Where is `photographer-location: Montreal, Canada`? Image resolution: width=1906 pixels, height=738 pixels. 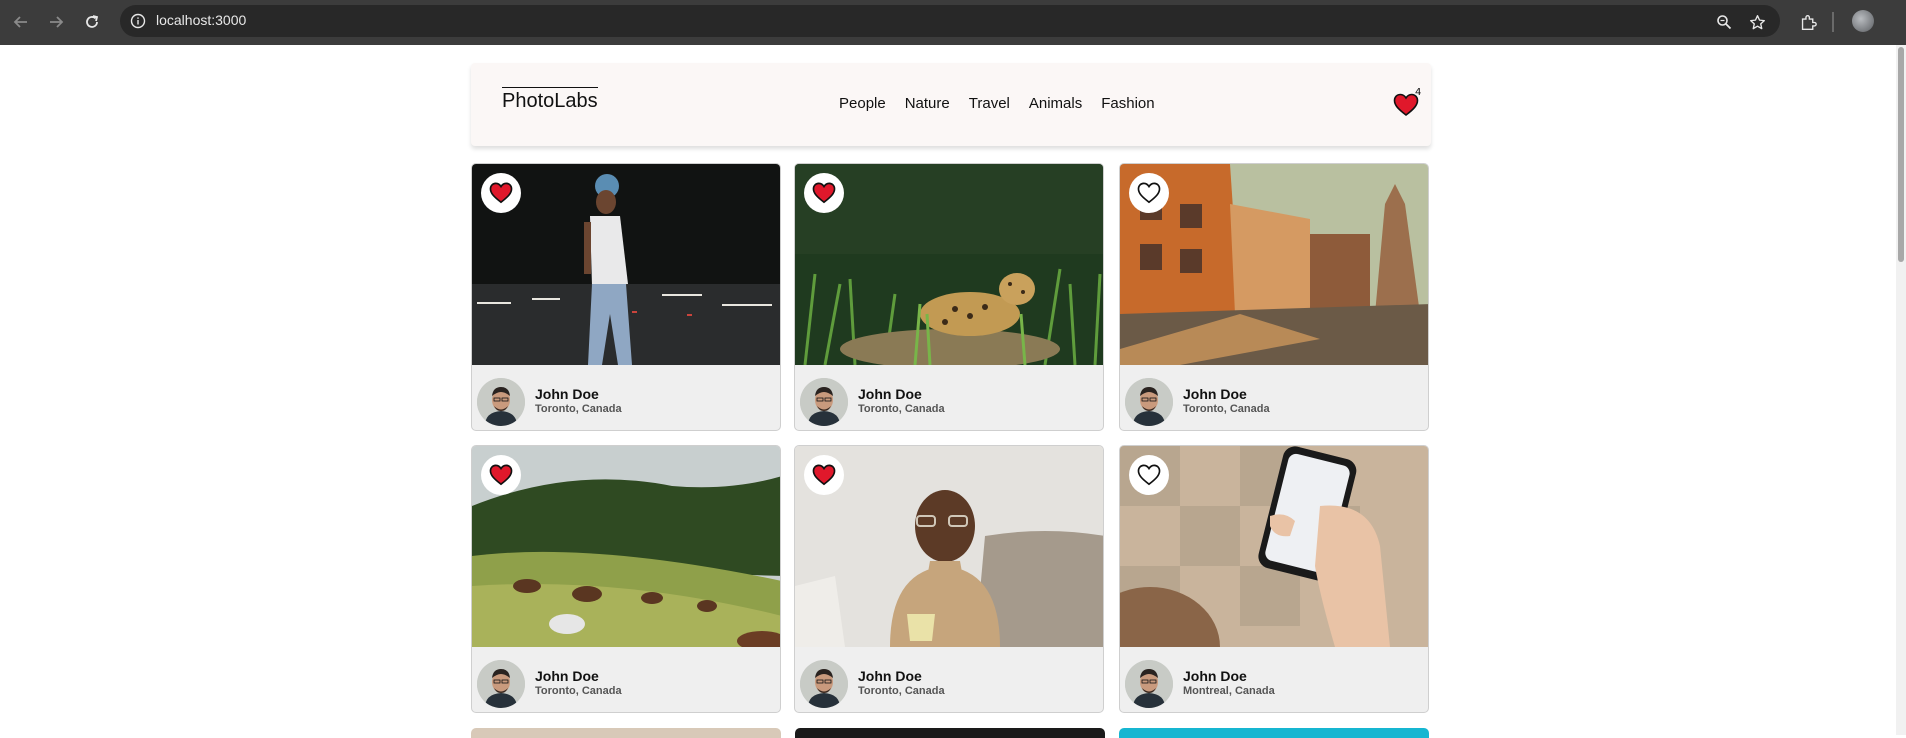 photographer-location: Montreal, Canada is located at coordinates (1229, 691).